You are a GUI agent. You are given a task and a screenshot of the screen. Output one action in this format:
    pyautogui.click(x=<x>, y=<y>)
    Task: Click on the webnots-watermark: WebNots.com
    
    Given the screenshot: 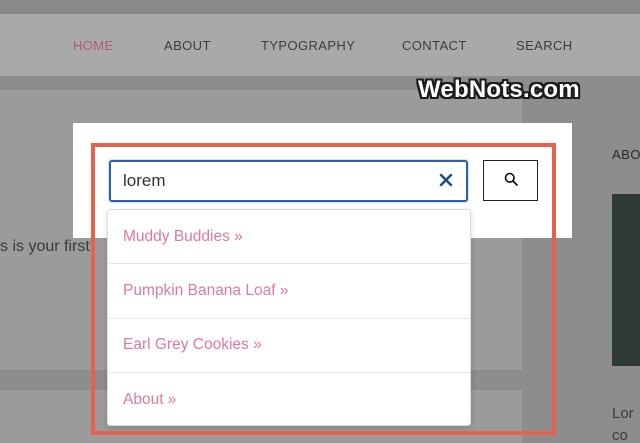 What is the action you would take?
    pyautogui.click(x=499, y=89)
    